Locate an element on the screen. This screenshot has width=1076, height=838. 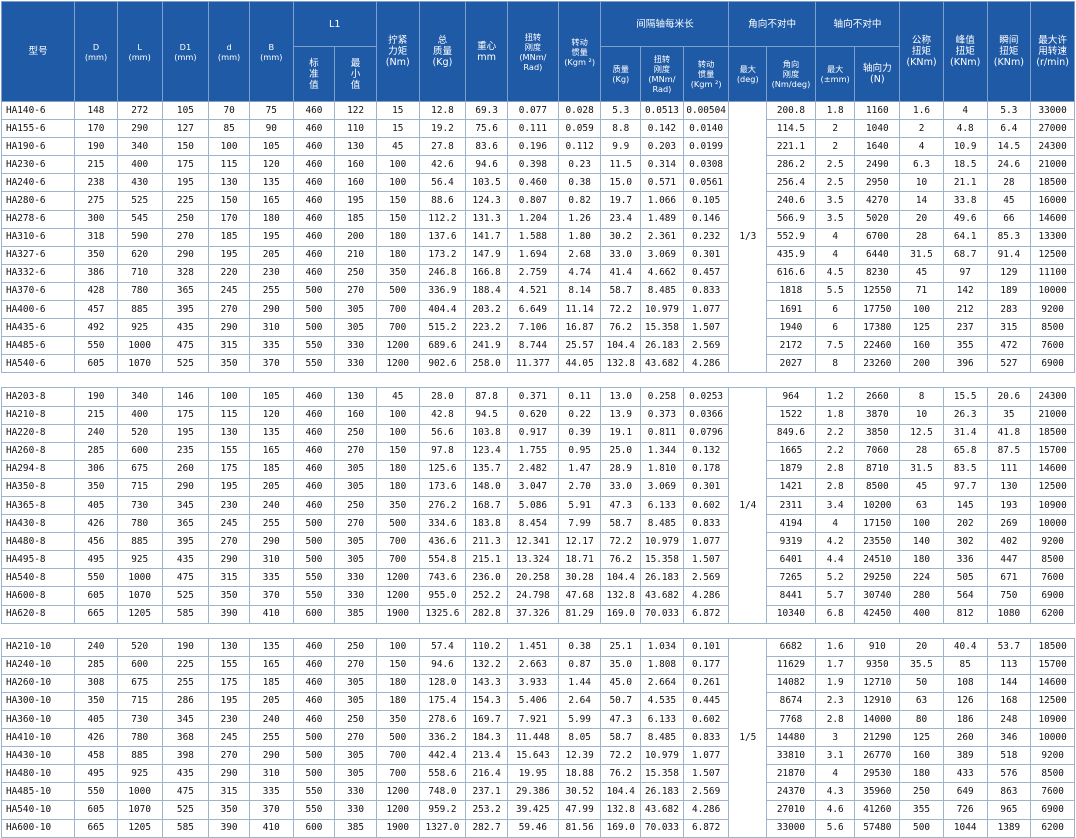
table-cell: 215 is located at coordinates (96, 165).